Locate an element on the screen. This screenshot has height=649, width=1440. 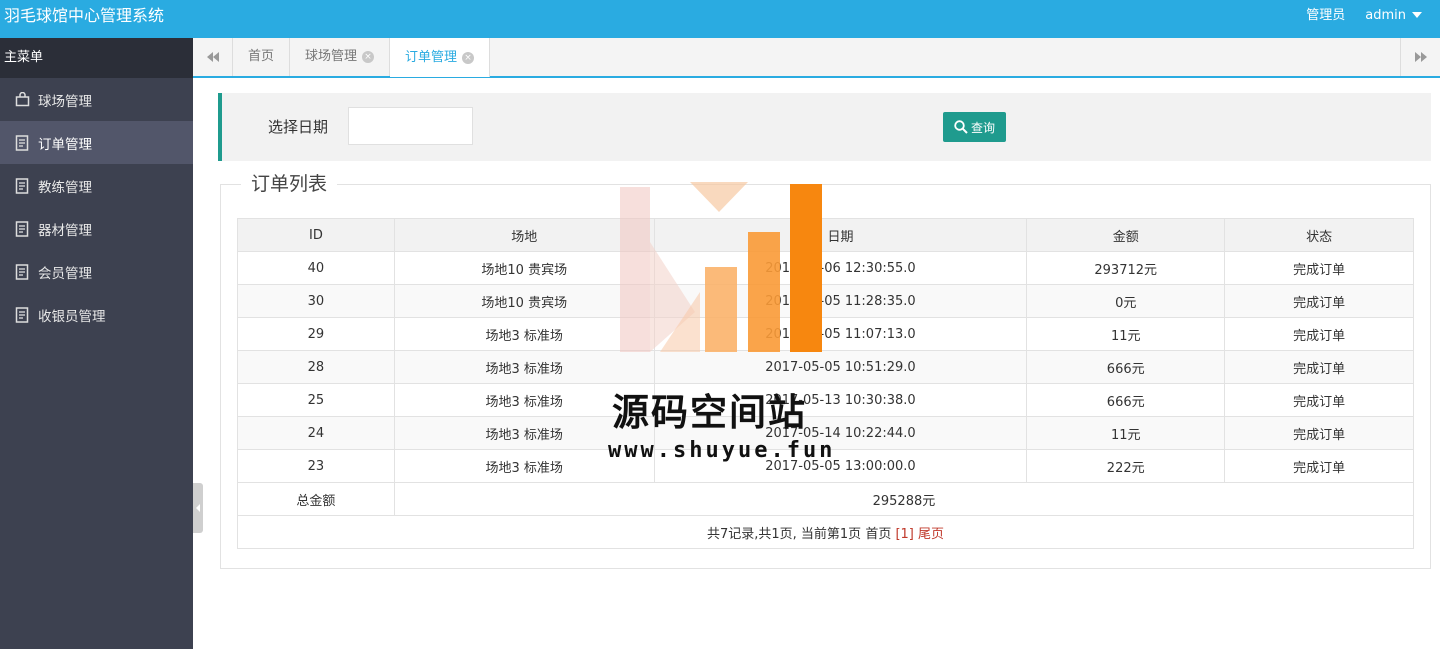
table-row: 30 场地10 贵宾场 2017-05-05 11:28:35.0 0元 完成订单 is located at coordinates (825, 301).